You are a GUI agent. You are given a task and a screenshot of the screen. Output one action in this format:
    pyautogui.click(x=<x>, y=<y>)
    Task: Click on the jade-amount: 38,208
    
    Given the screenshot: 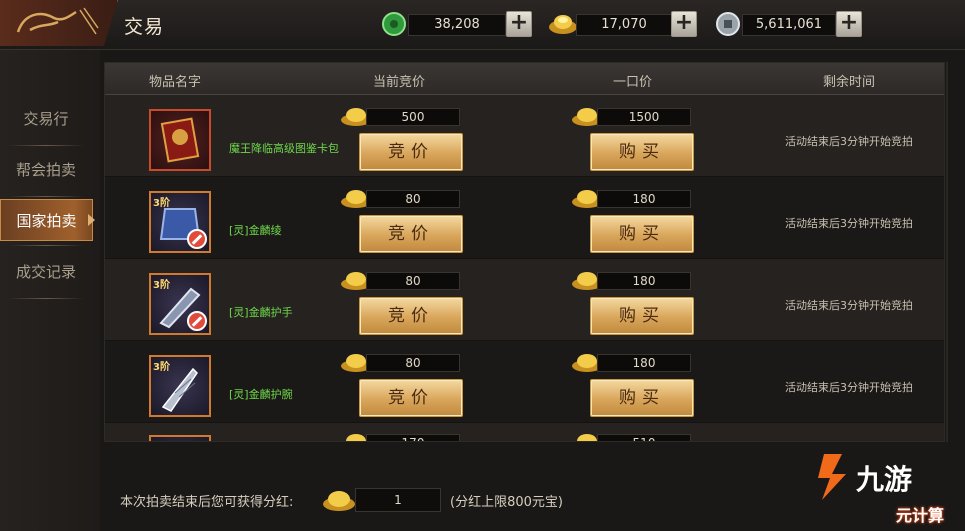 What is the action you would take?
    pyautogui.click(x=457, y=25)
    